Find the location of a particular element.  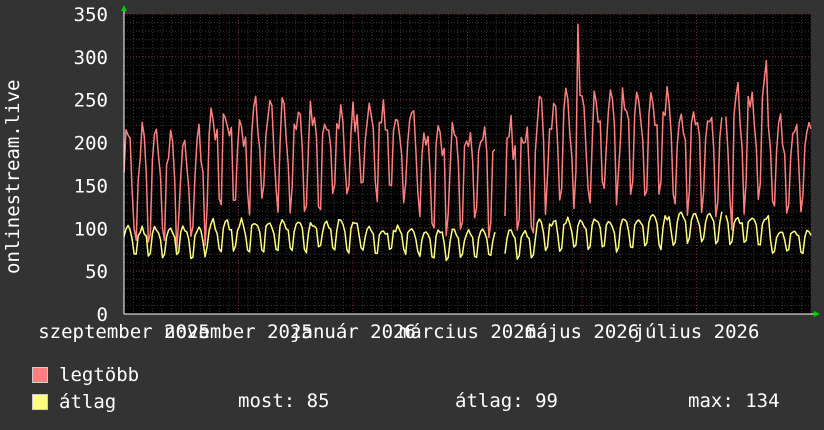

legend-swatch-max is located at coordinates (40, 375).